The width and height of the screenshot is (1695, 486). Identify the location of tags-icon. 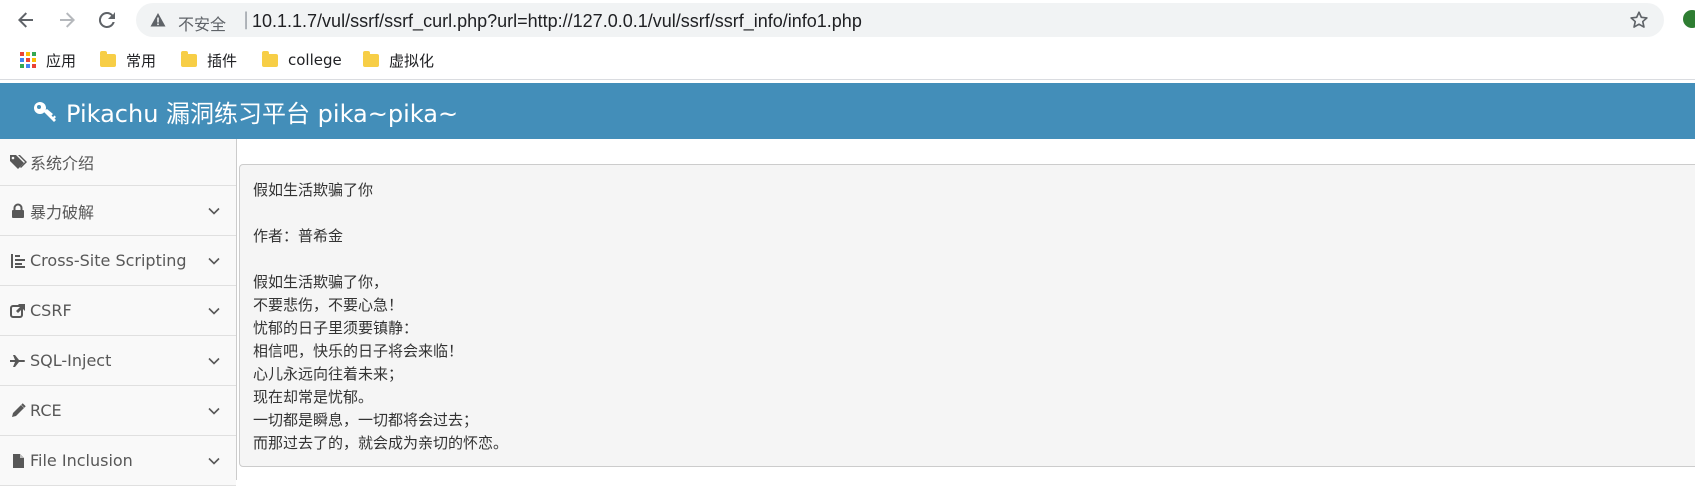
(18, 162).